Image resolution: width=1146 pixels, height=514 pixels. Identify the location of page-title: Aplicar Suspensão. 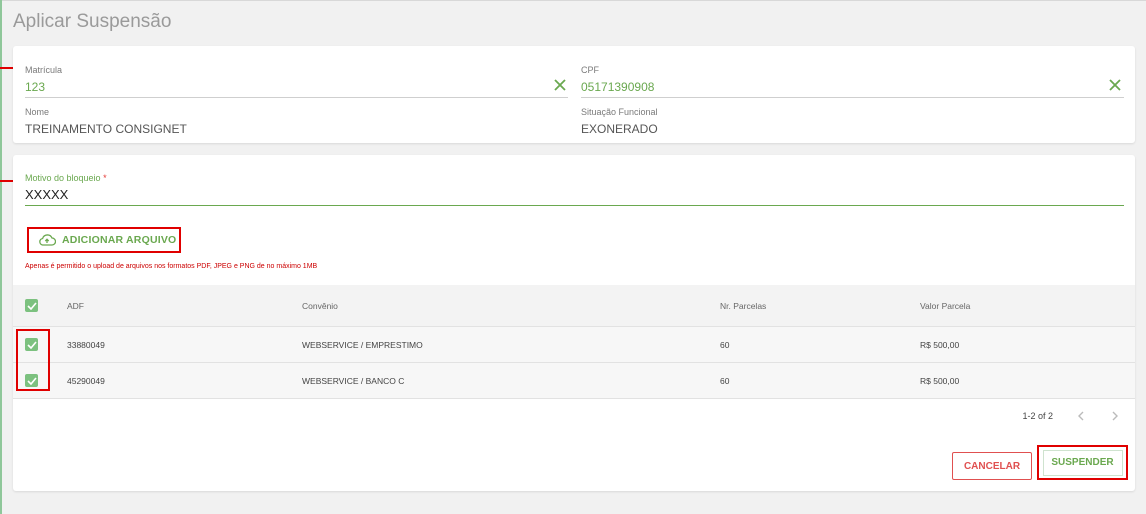
(92, 21).